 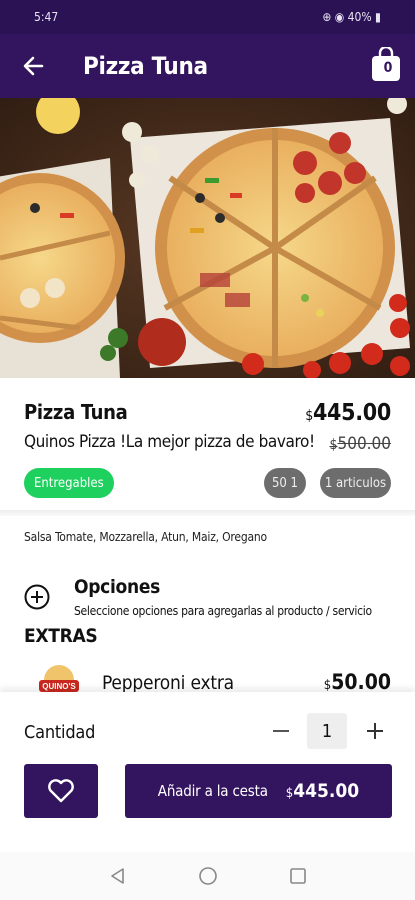 I want to click on nav-home-icon, so click(x=208, y=876).